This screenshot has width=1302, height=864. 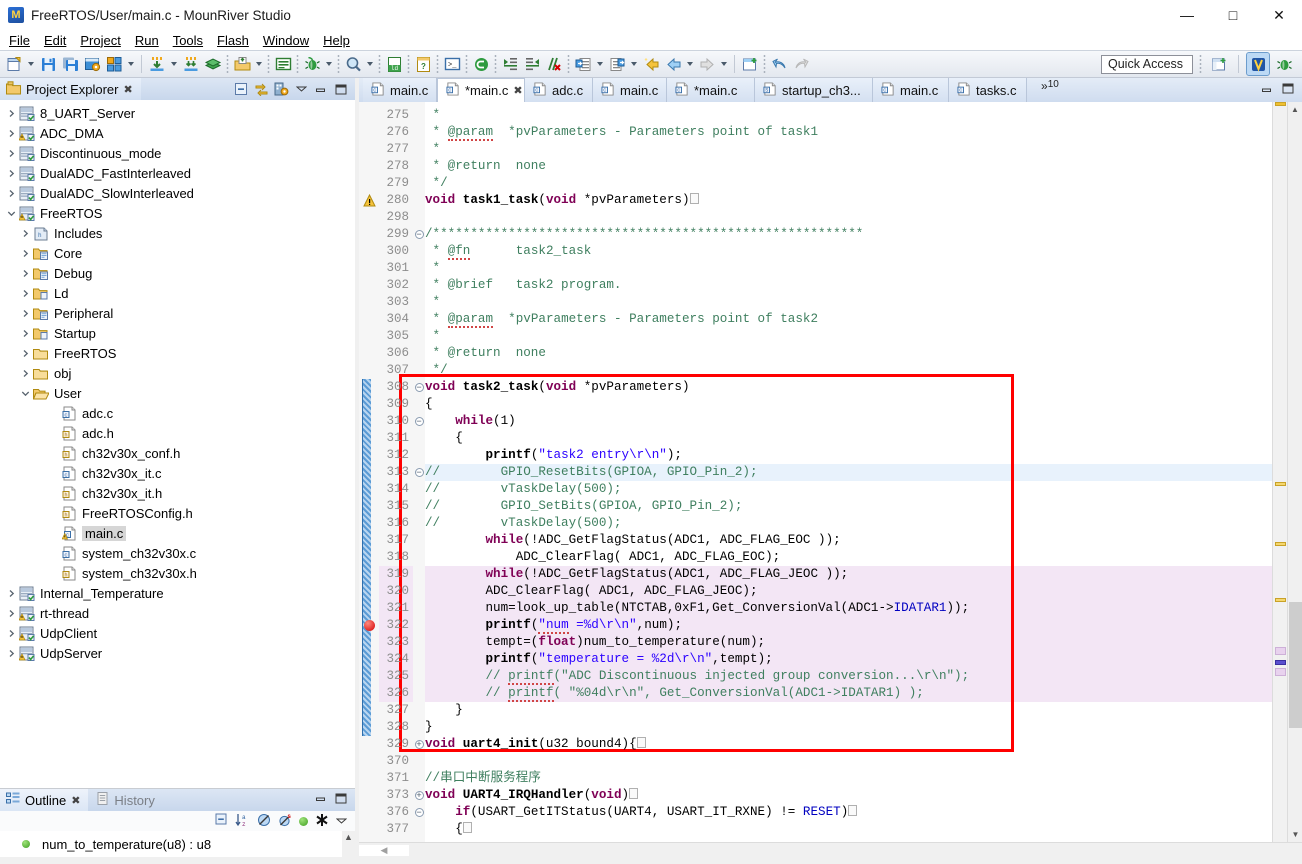 What do you see at coordinates (384, 850) in the screenshot?
I see `scroll-left-icon: ◀` at bounding box center [384, 850].